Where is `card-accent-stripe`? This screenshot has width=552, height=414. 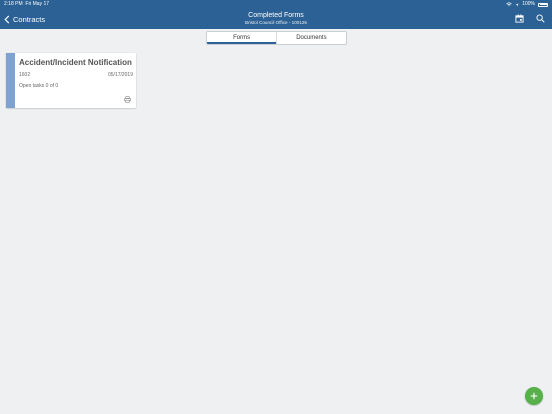
card-accent-stripe is located at coordinates (10, 80).